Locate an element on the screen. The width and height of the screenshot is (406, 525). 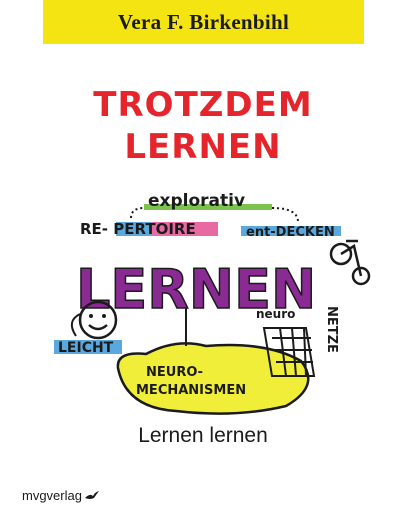
explorativ-label: explorativ is located at coordinates (196, 201).